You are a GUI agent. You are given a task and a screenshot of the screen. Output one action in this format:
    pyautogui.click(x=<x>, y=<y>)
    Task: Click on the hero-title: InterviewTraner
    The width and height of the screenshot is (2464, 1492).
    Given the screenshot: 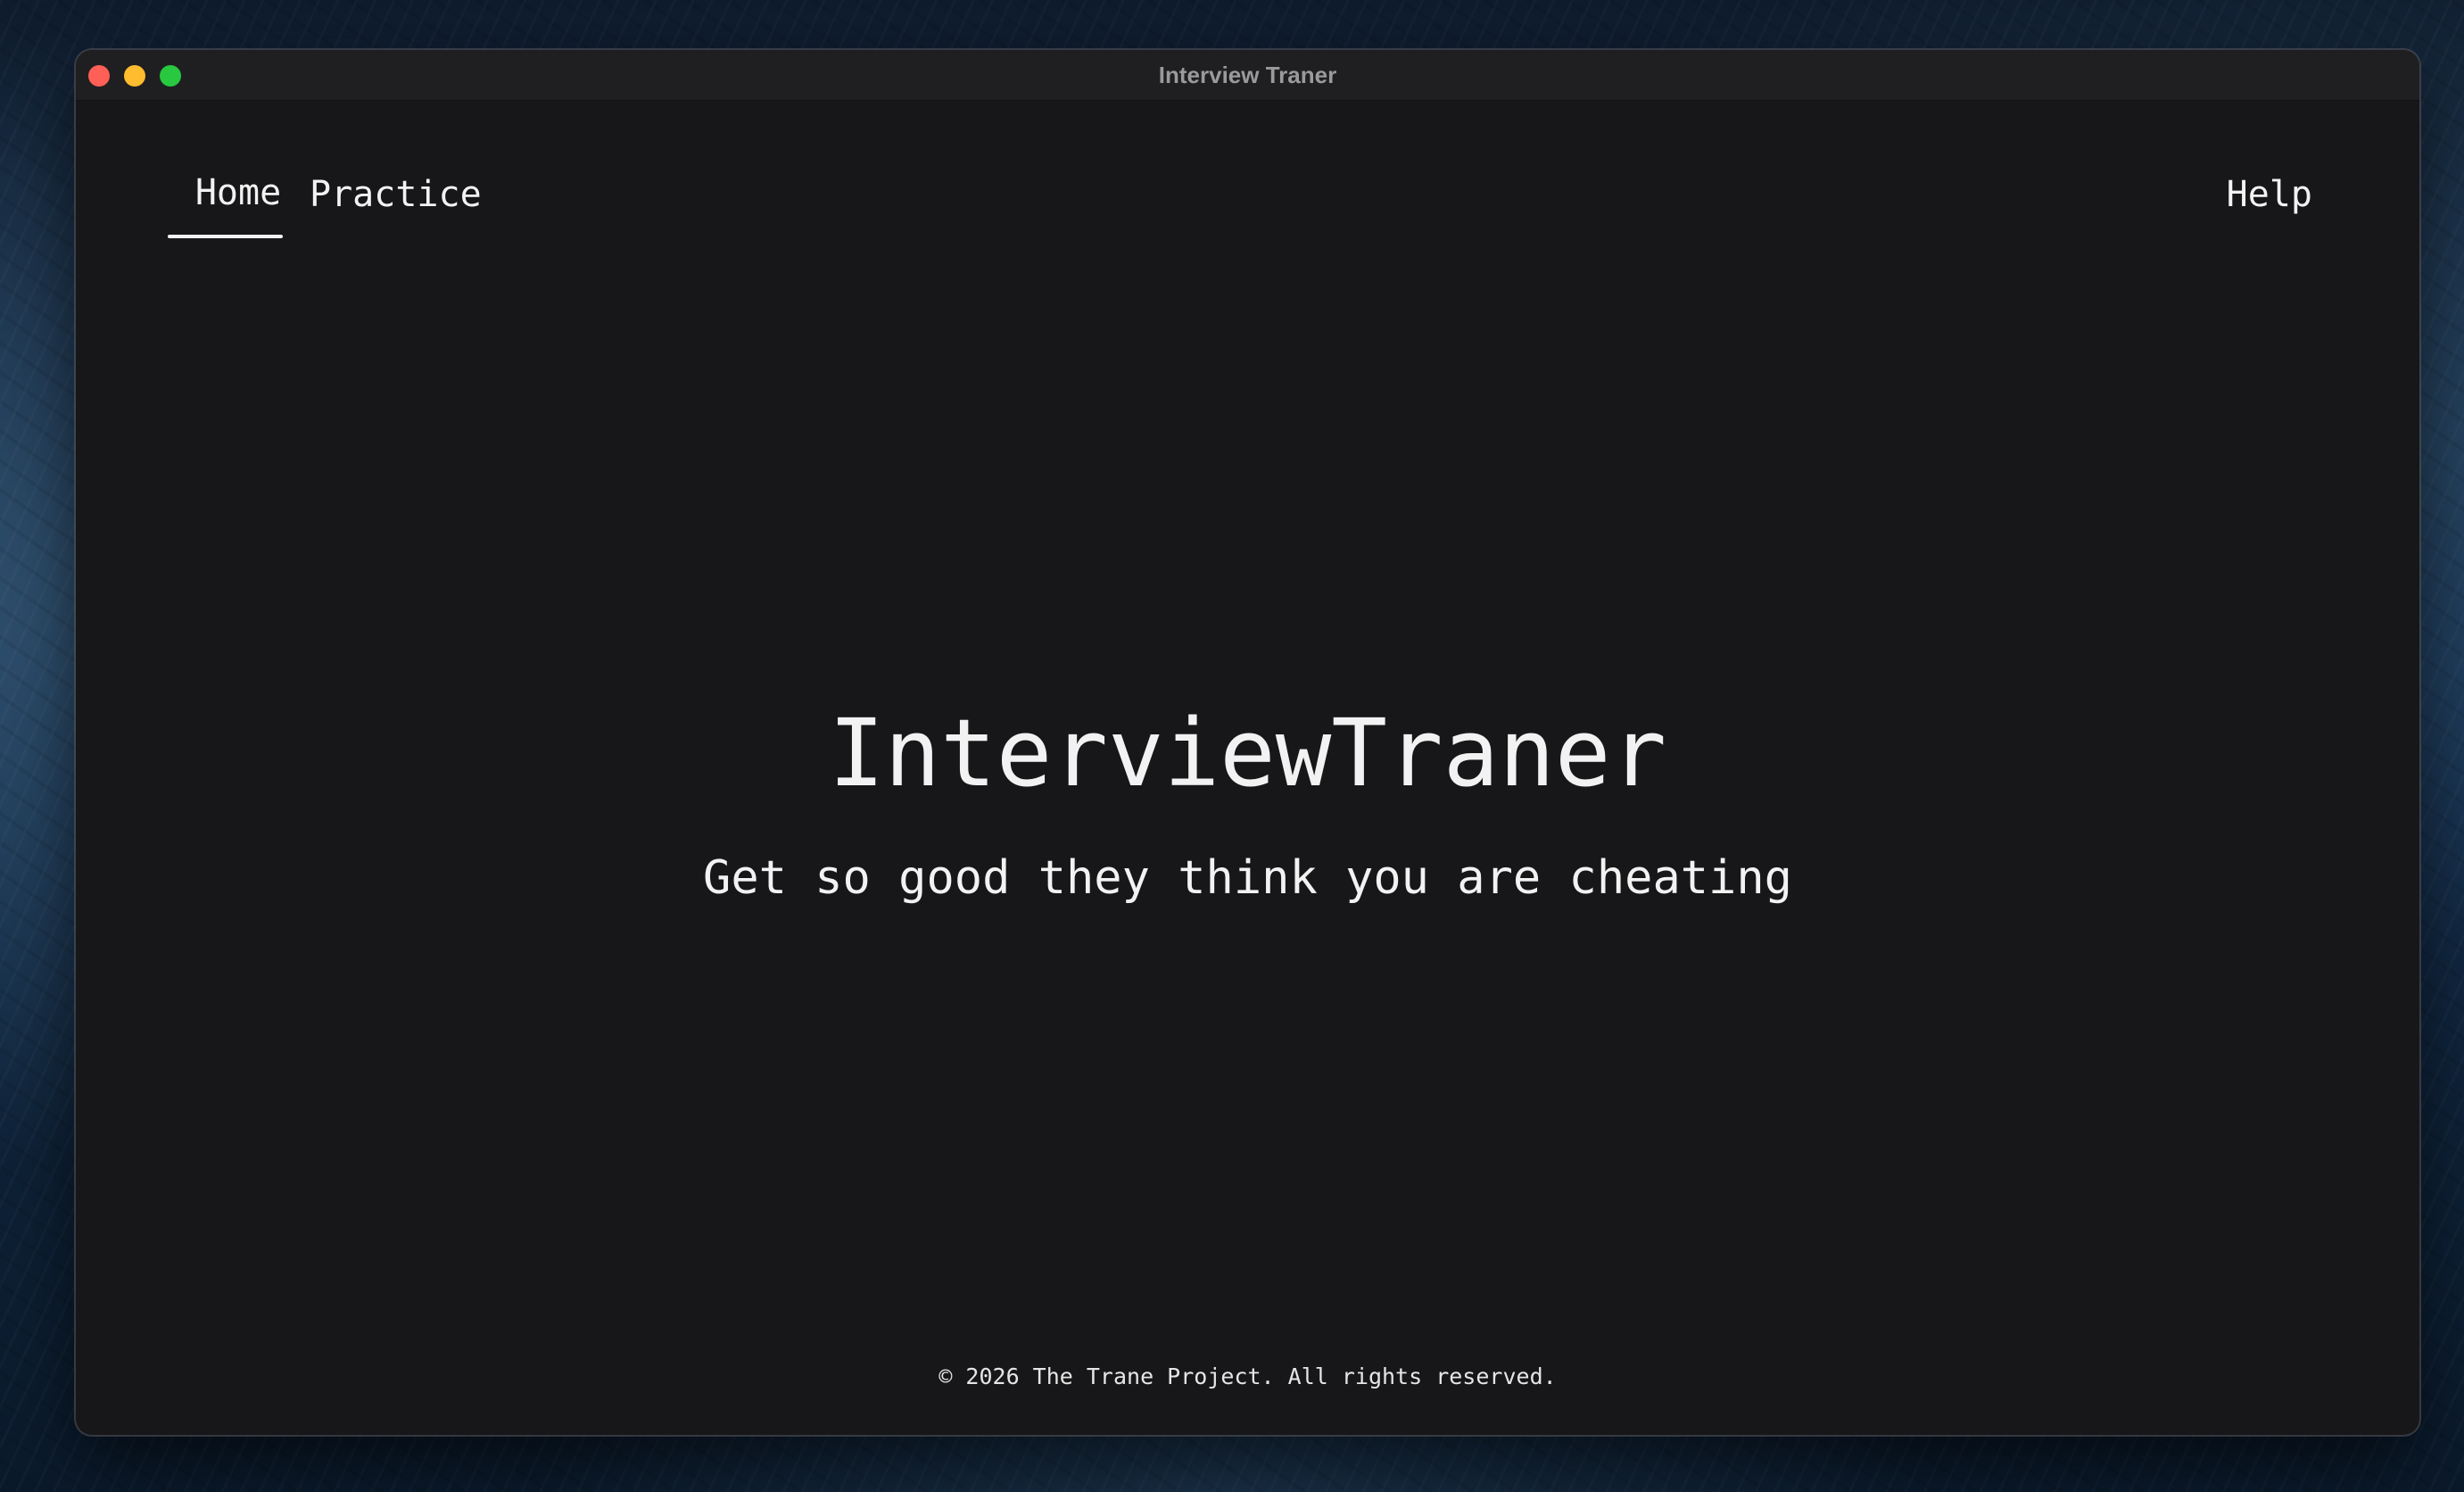 What is the action you would take?
    pyautogui.click(x=1248, y=754)
    